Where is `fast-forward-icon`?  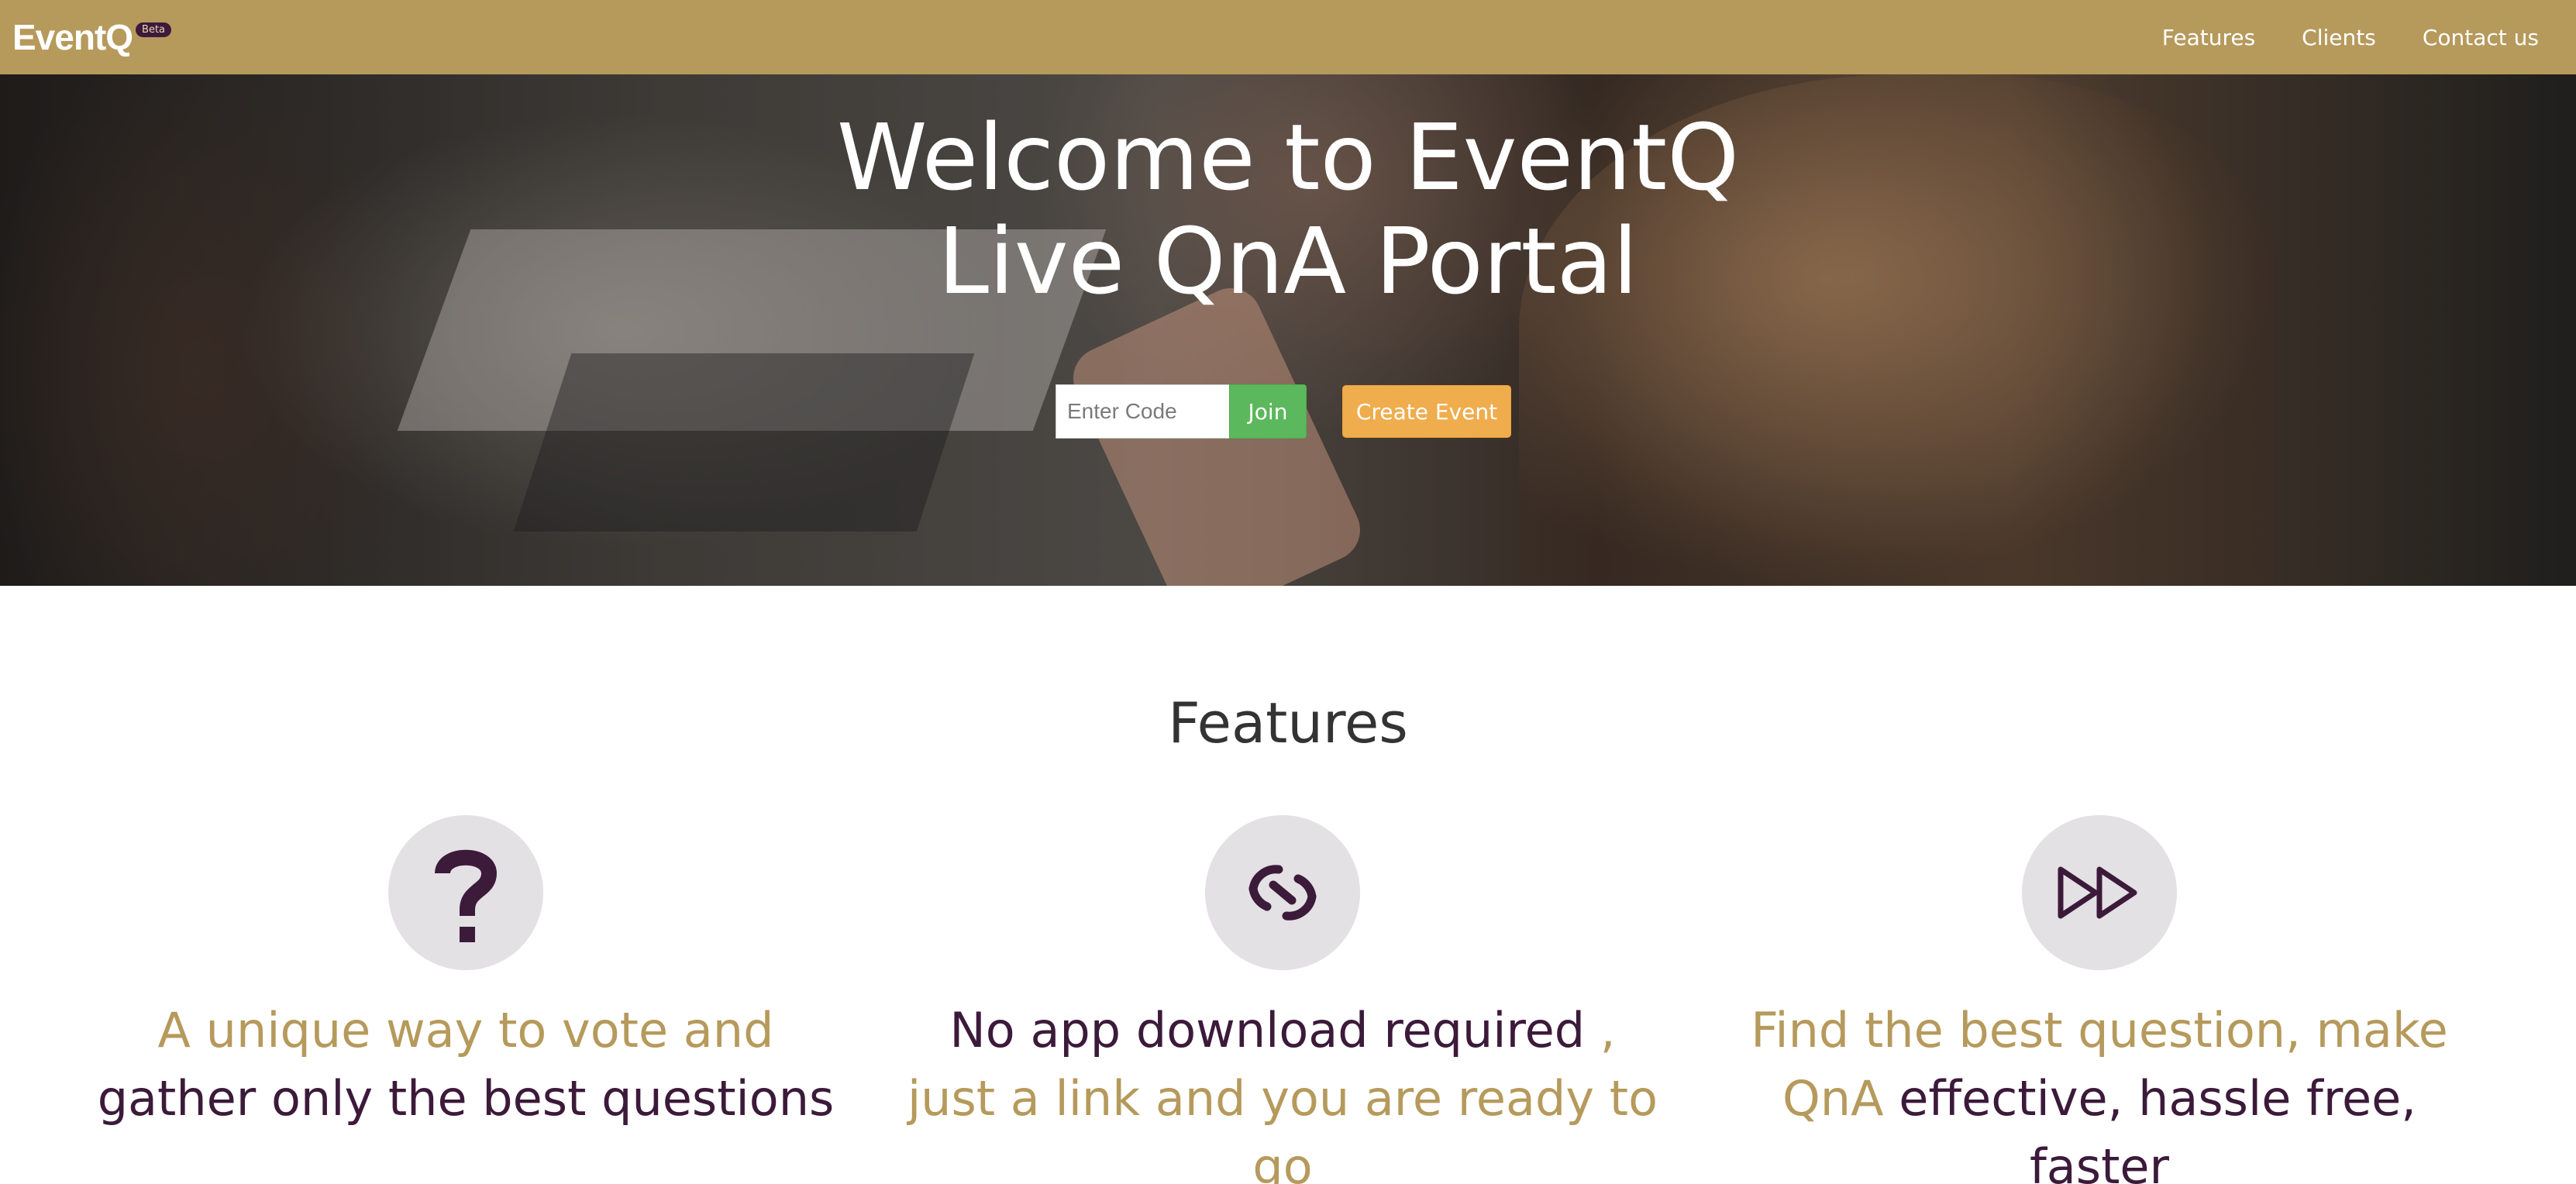
fast-forward-icon is located at coordinates (2099, 893).